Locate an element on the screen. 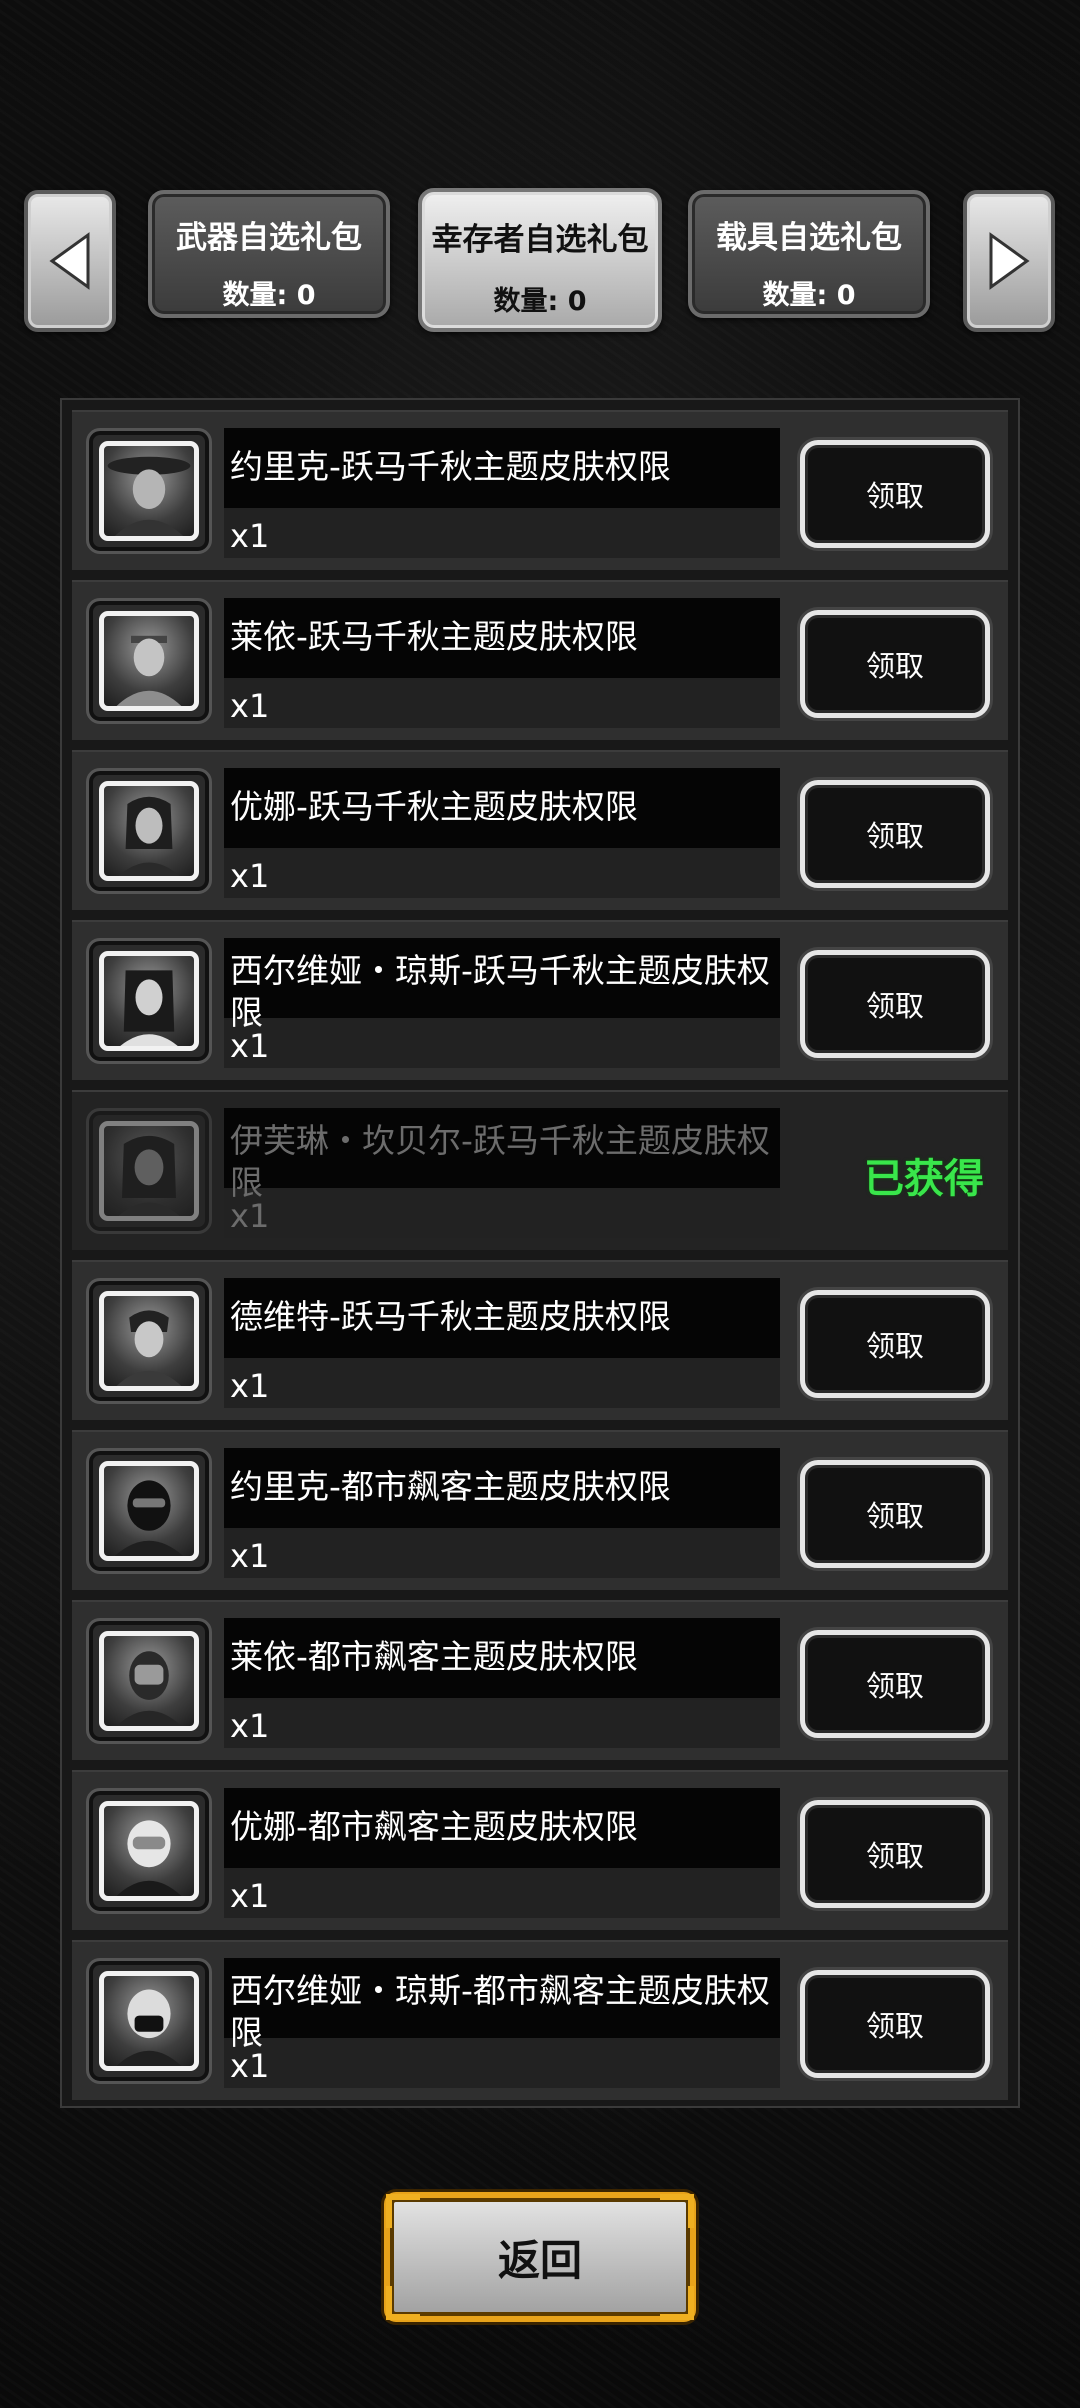 The image size is (1080, 2408). list-item: 莱依-跃马千秋主题皮肤权限 x1 领取 is located at coordinates (540, 660).